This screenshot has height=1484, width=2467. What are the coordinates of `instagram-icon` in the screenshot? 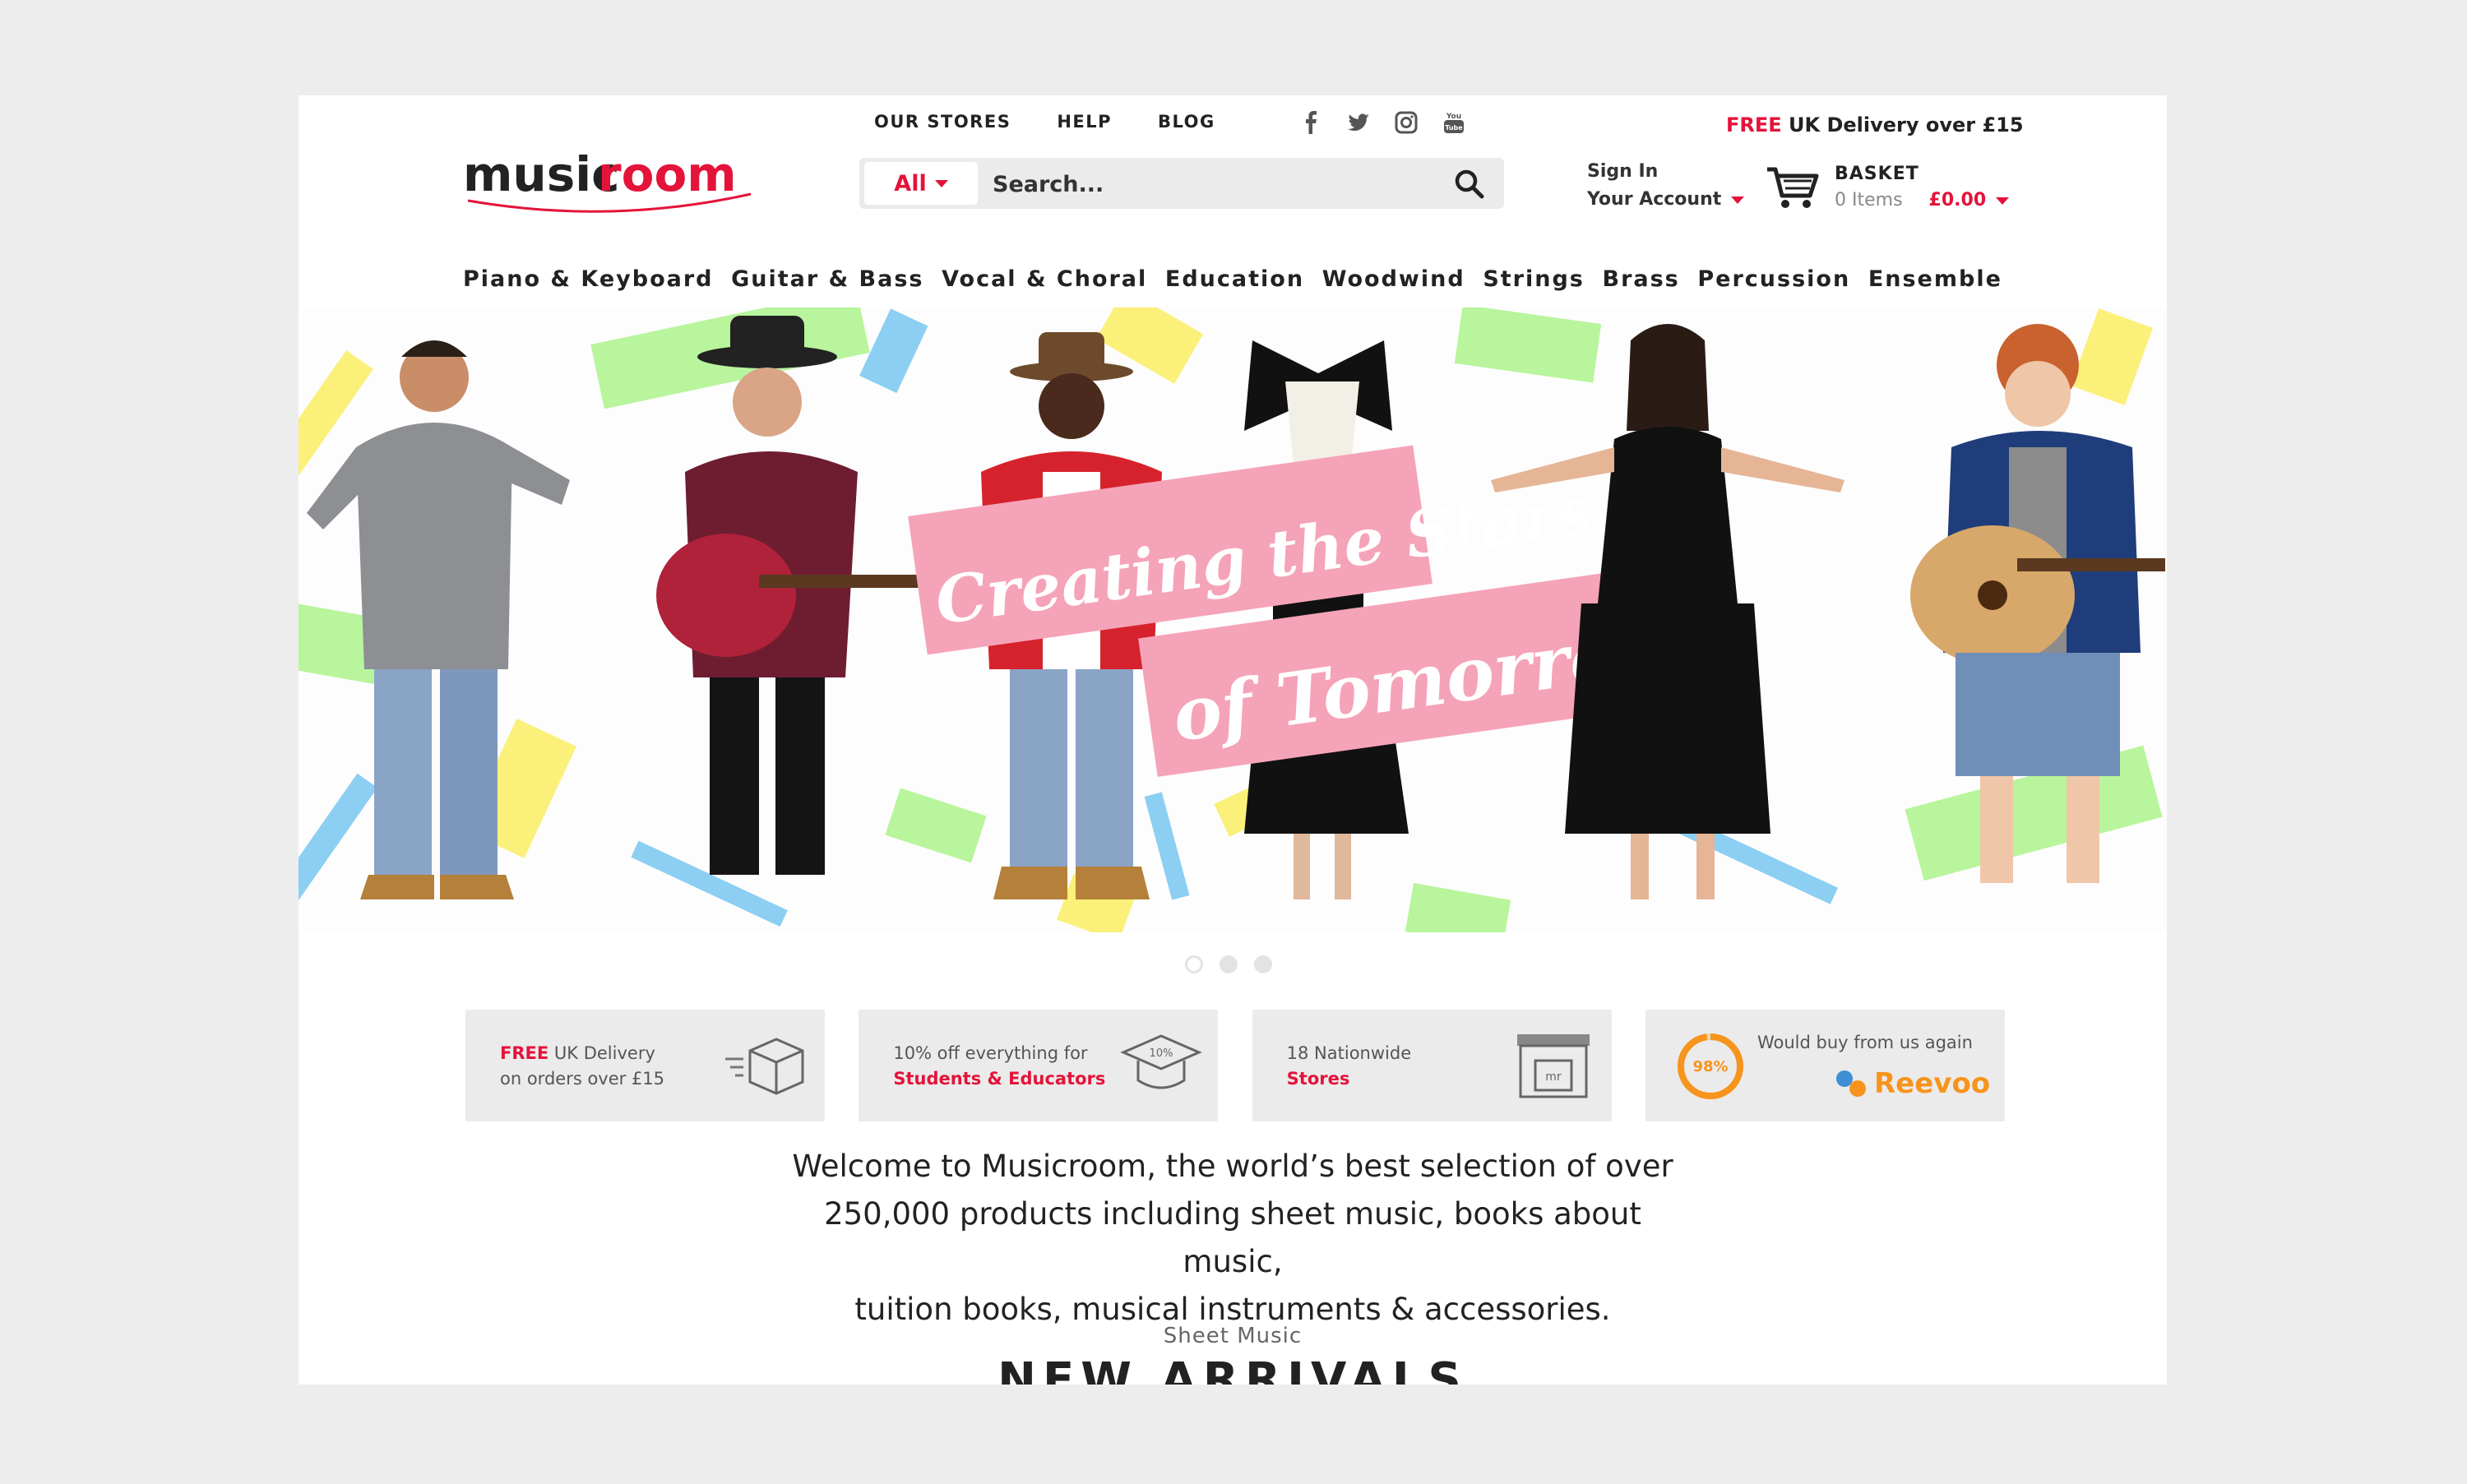 It's located at (1406, 123).